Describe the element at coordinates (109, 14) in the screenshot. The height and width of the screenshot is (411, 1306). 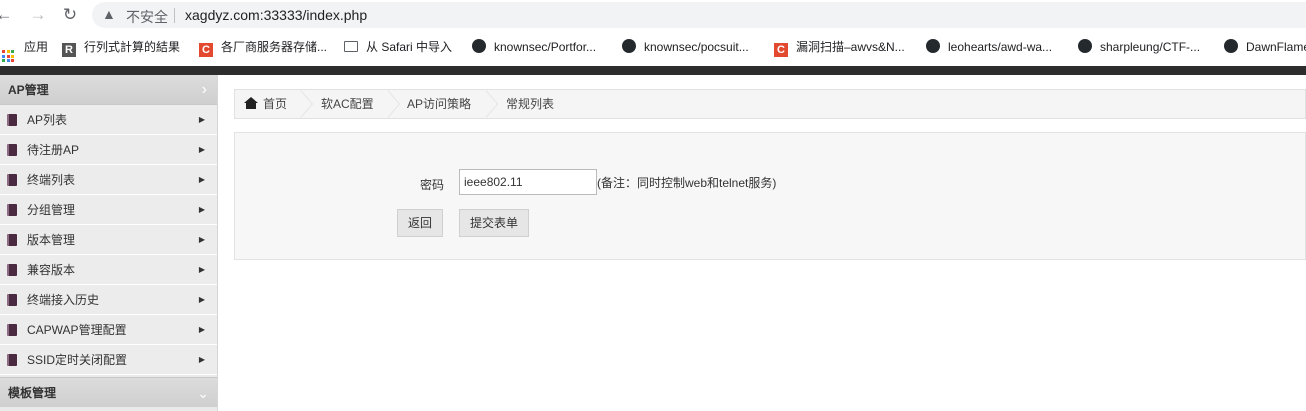
I see `warning-icon: ▲` at that location.